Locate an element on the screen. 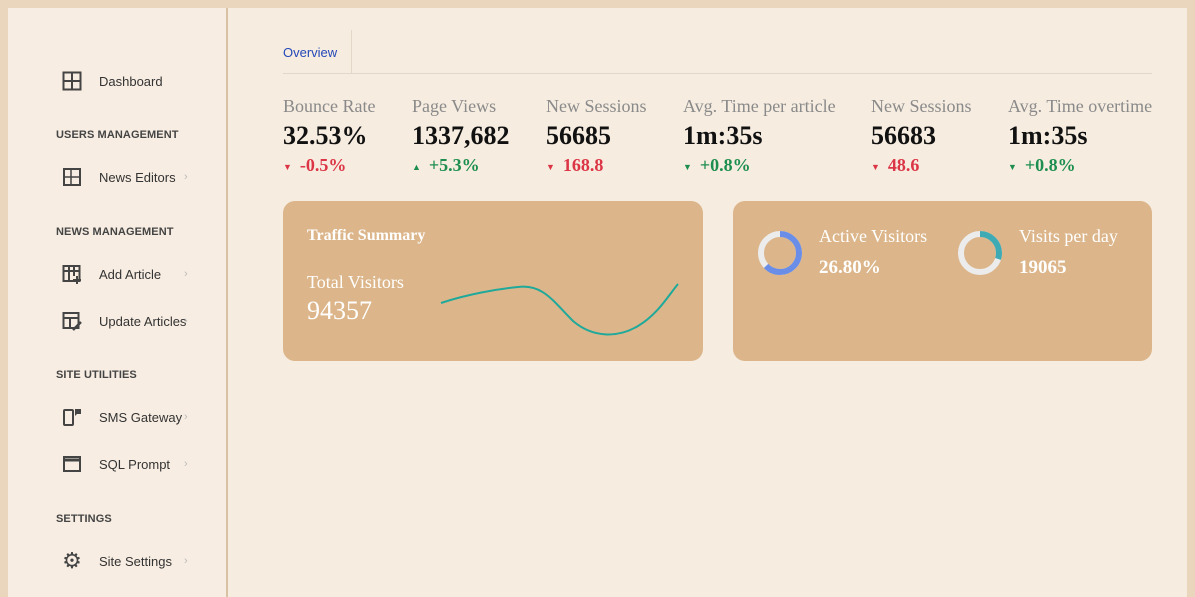  section-settings: SETTINGS is located at coordinates (84, 519).